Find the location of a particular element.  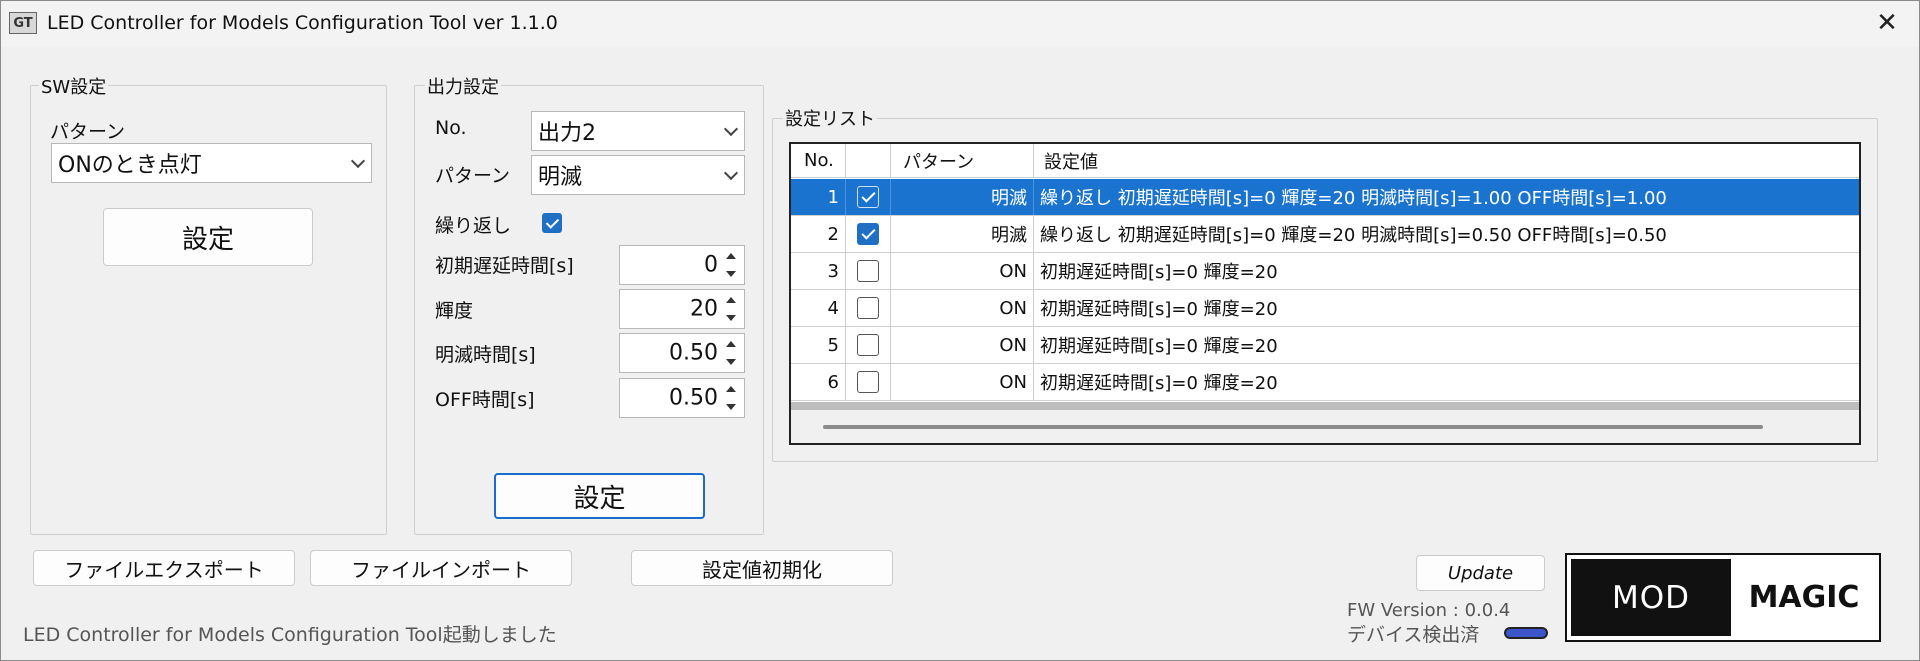

output-set-button: 設定 is located at coordinates (599, 496).